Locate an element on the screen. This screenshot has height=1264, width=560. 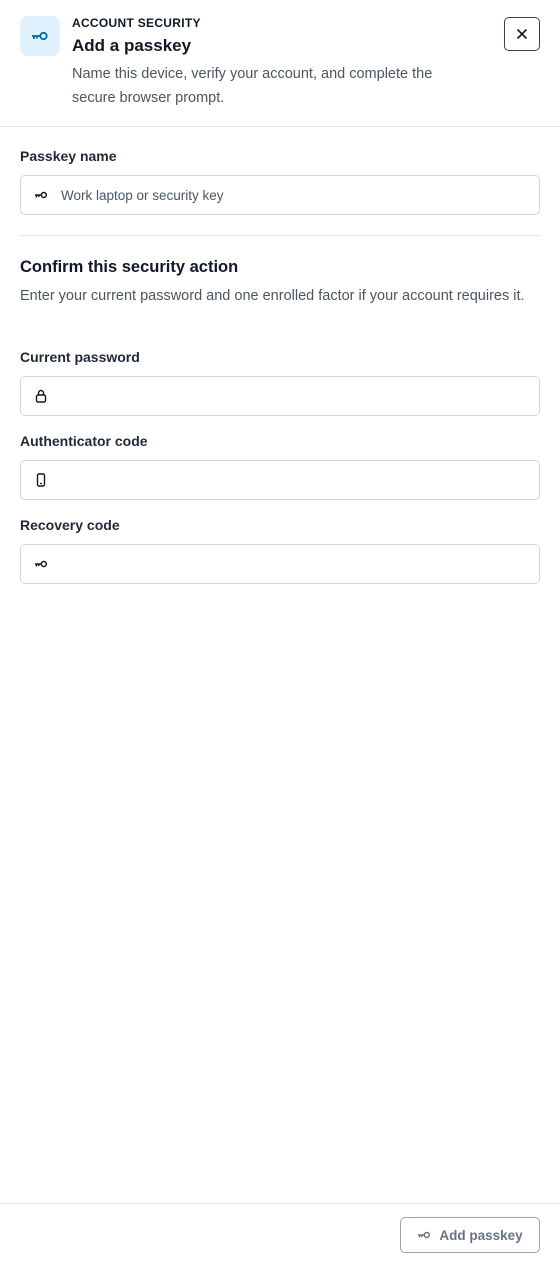
close-button is located at coordinates (522, 34).